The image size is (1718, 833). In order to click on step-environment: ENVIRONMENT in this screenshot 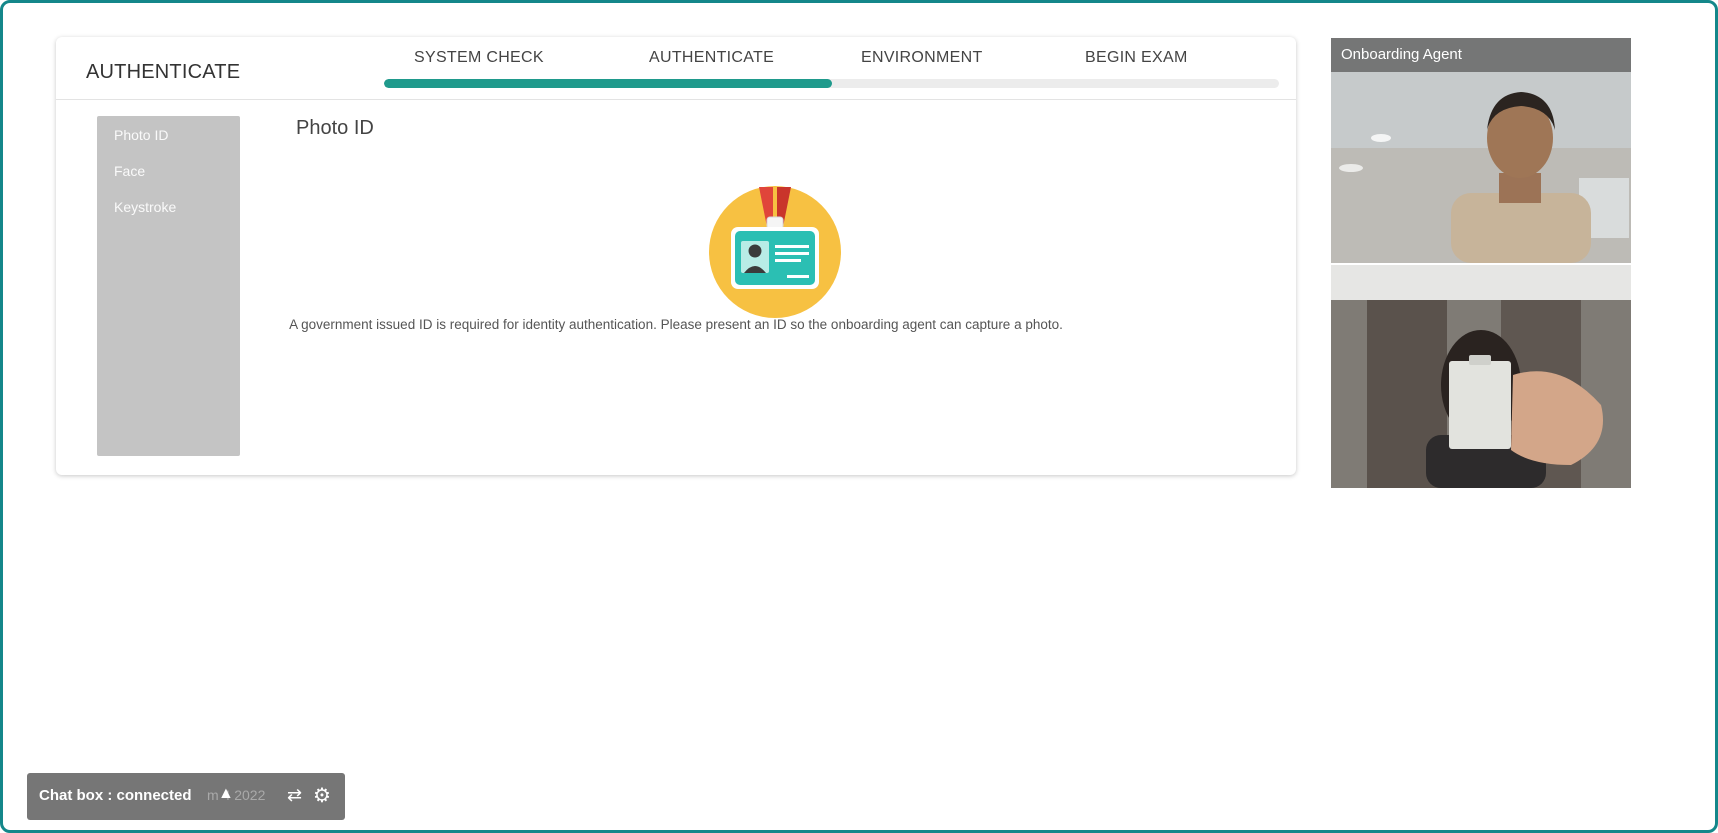, I will do `click(922, 57)`.